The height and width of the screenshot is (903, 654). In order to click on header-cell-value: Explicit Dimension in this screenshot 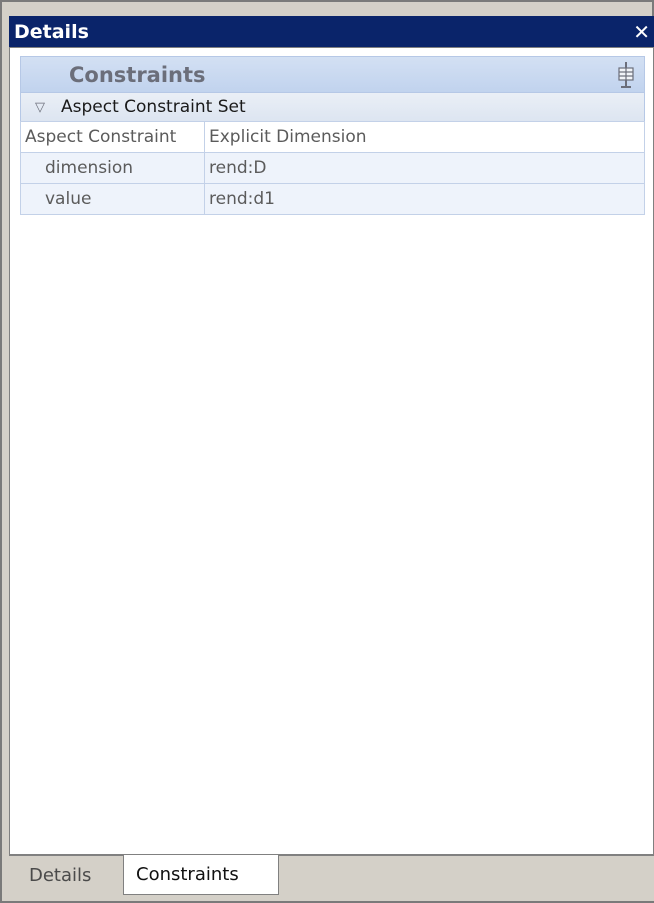, I will do `click(424, 137)`.